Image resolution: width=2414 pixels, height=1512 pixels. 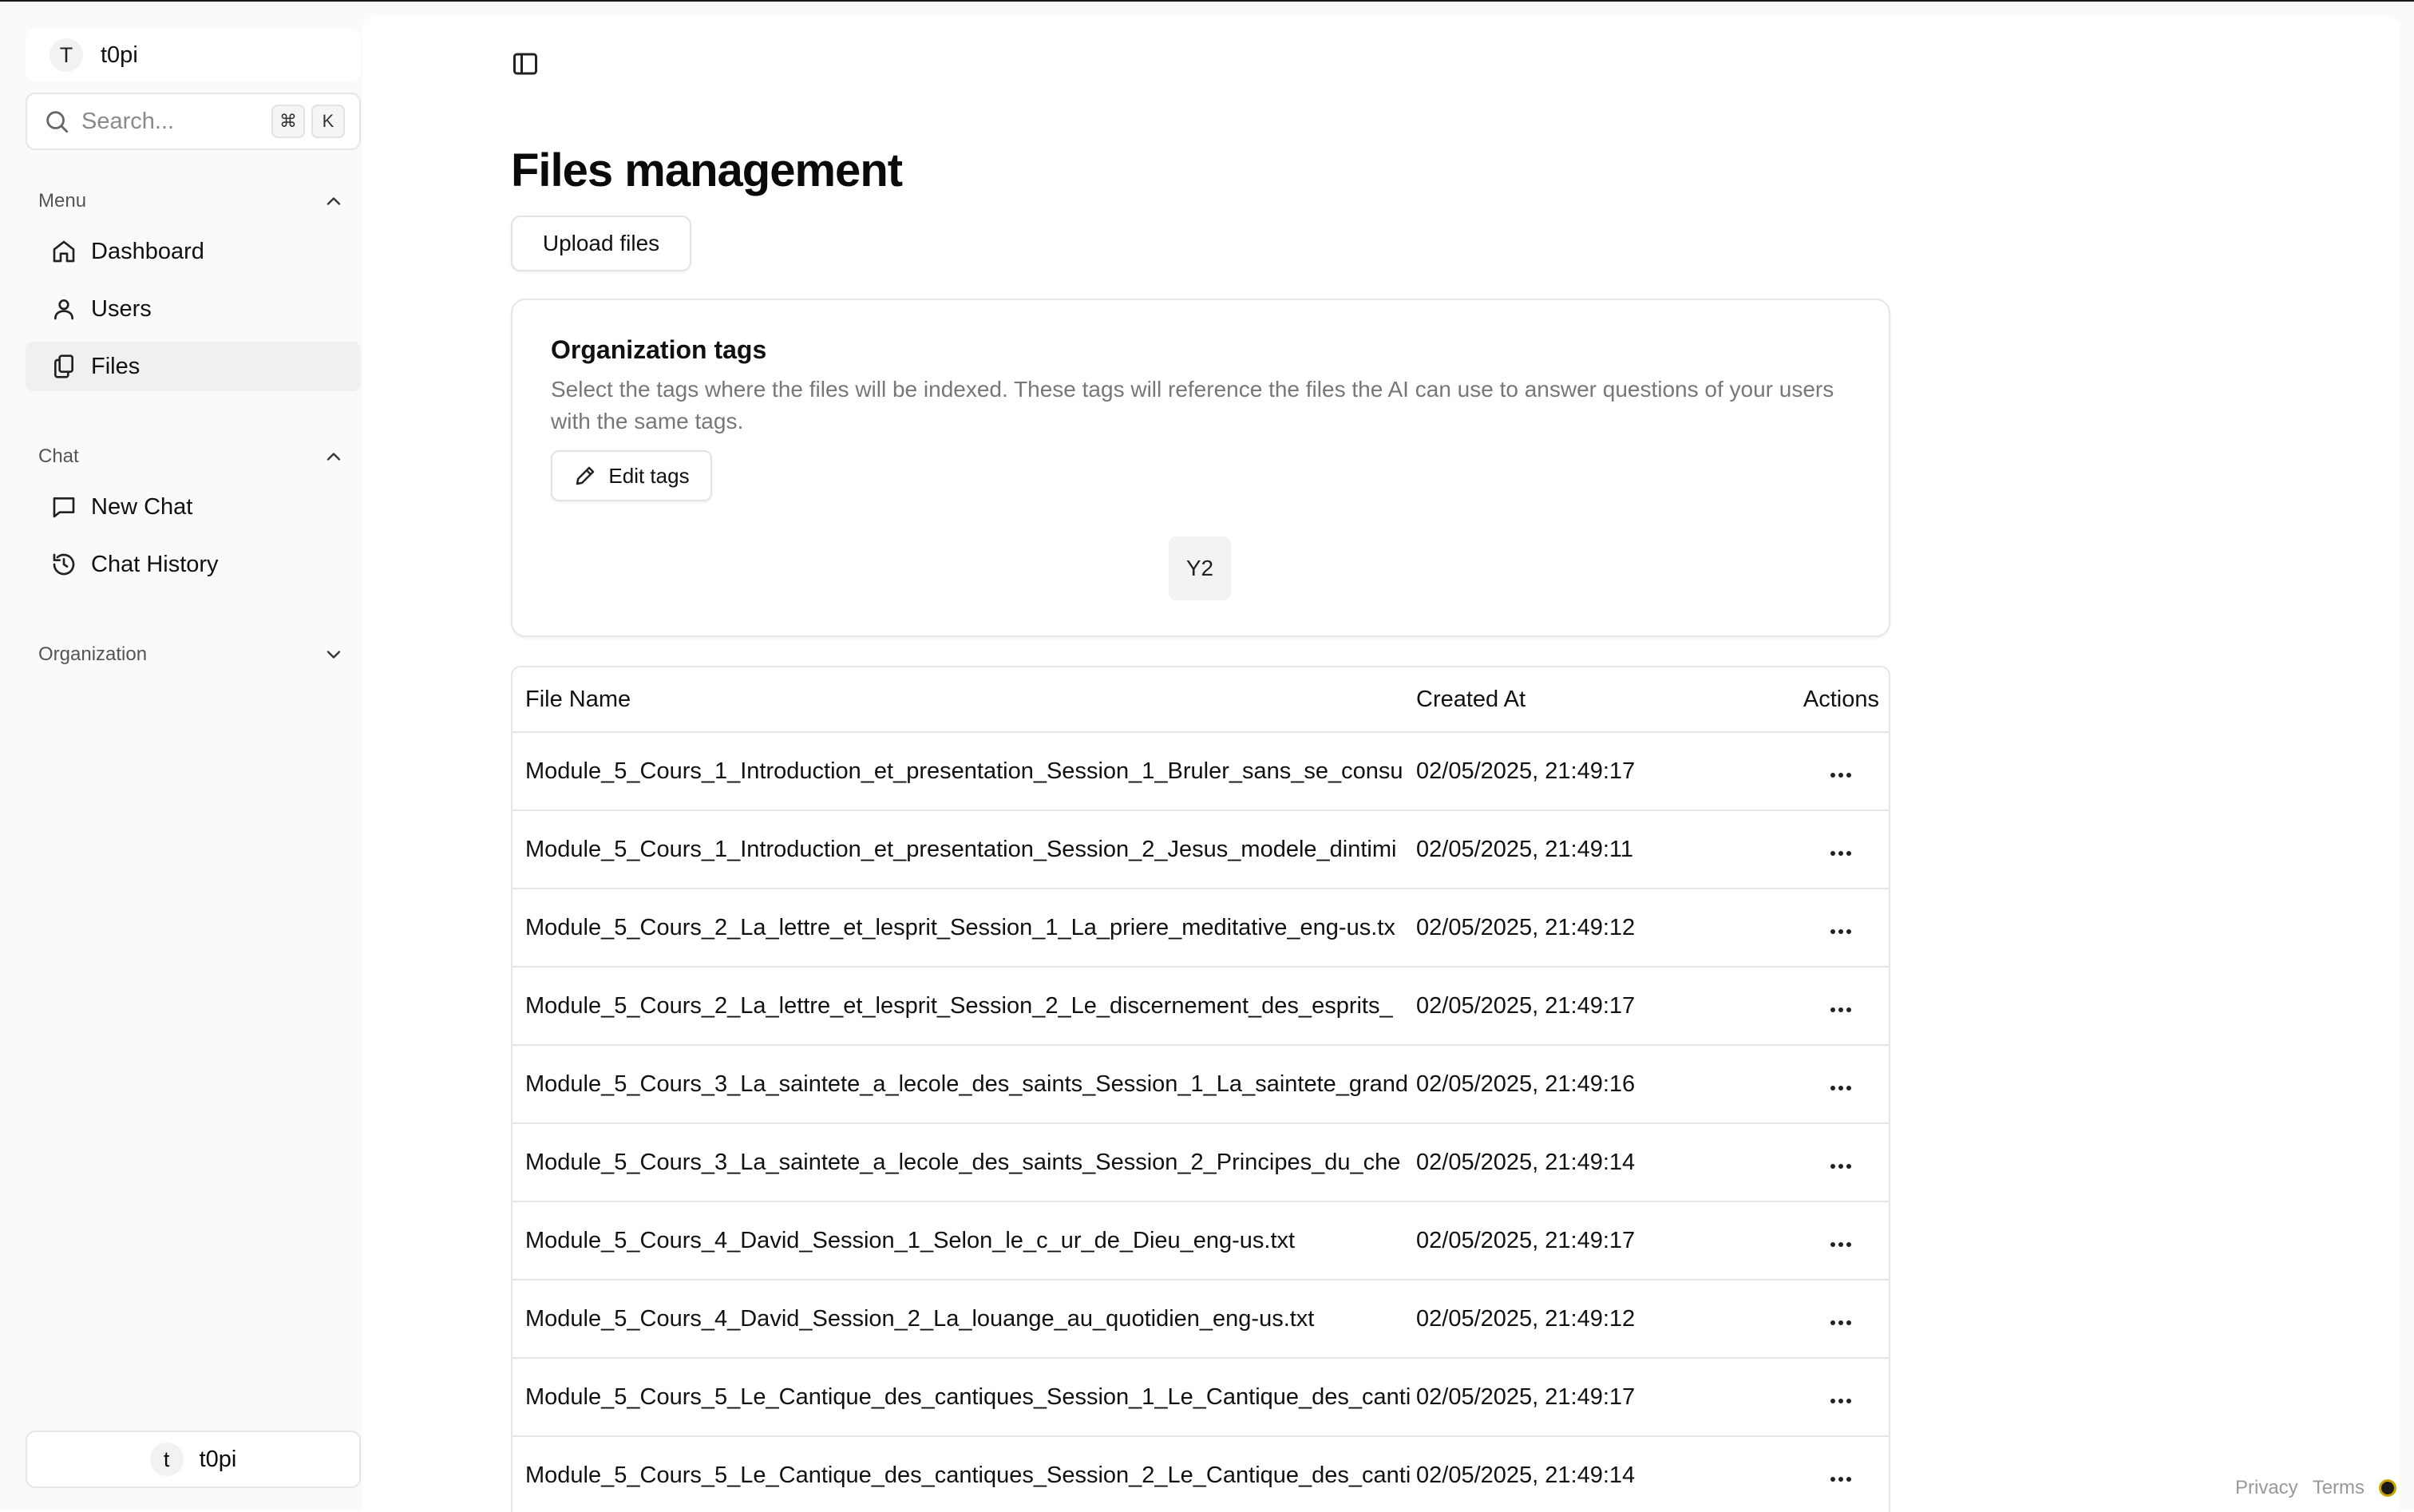 What do you see at coordinates (1471, 699) in the screenshot?
I see `column-header-created-at: Created At` at bounding box center [1471, 699].